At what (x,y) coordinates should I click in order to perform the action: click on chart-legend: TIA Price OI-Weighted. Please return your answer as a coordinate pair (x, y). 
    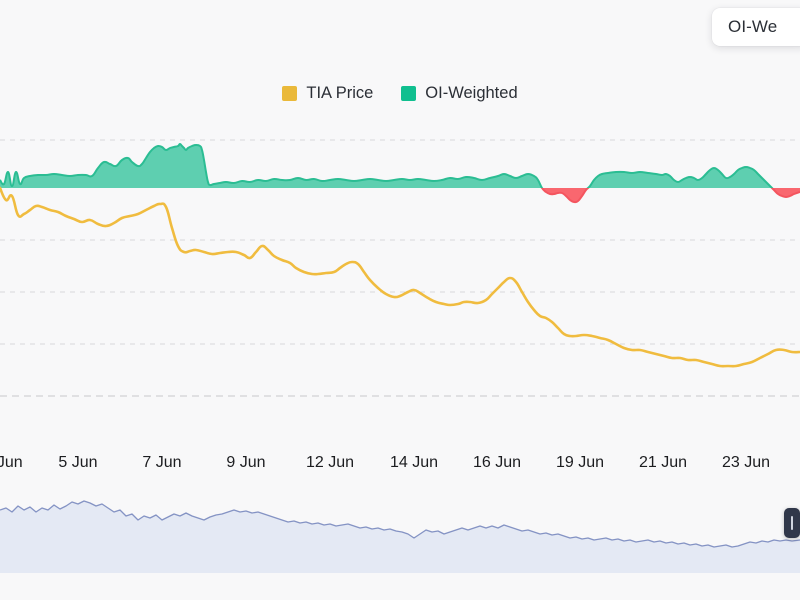
    Looking at the image, I should click on (400, 93).